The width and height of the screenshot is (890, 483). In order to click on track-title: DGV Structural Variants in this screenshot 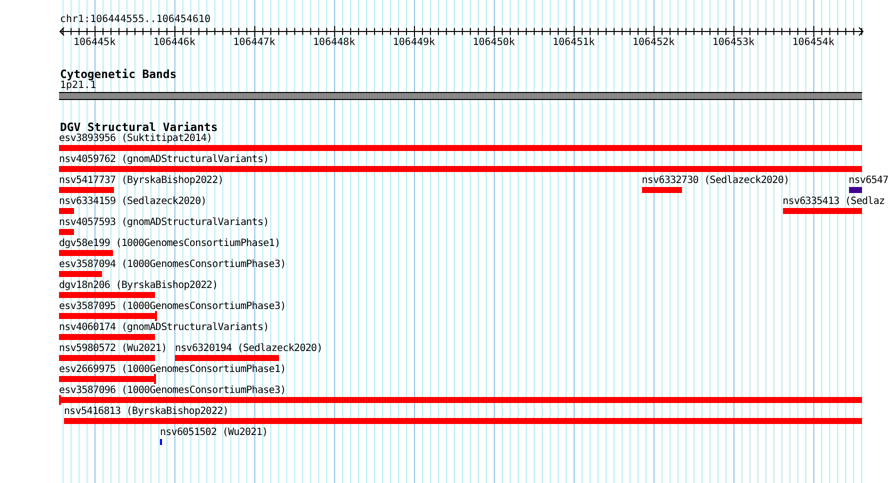, I will do `click(139, 127)`.